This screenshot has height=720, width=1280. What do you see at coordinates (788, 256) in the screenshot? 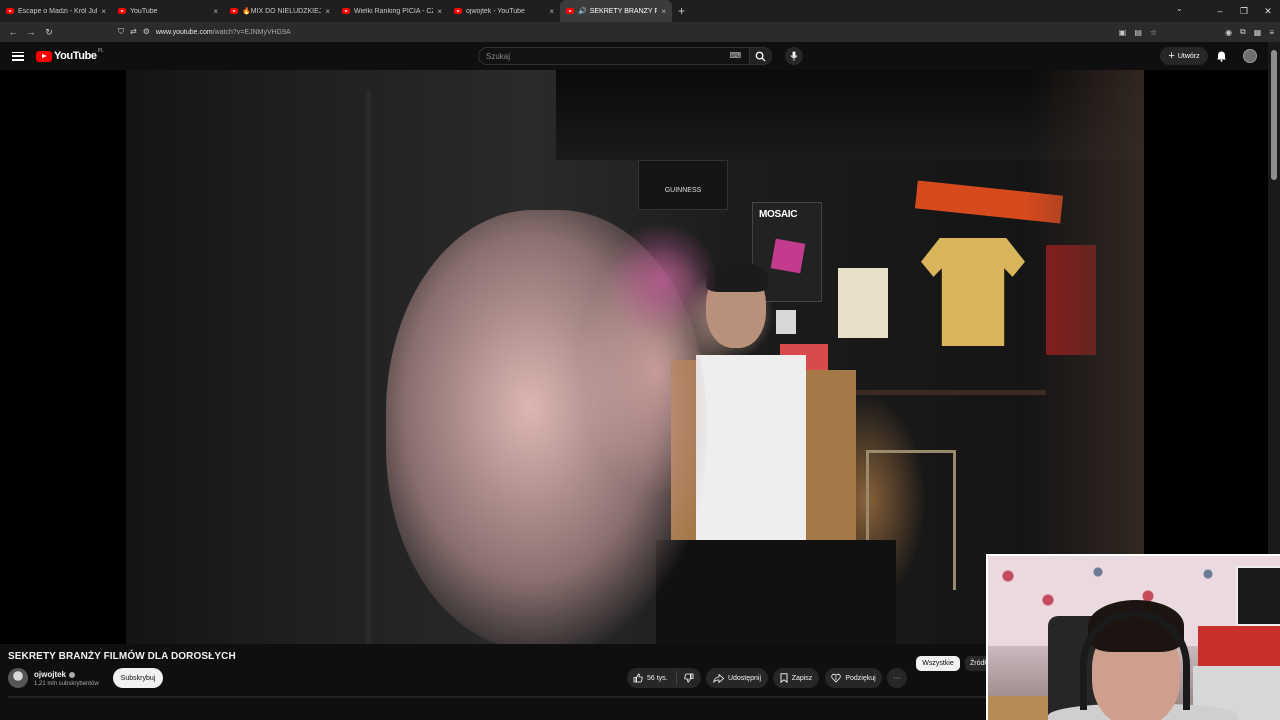
I see `frame-poster-mark` at bounding box center [788, 256].